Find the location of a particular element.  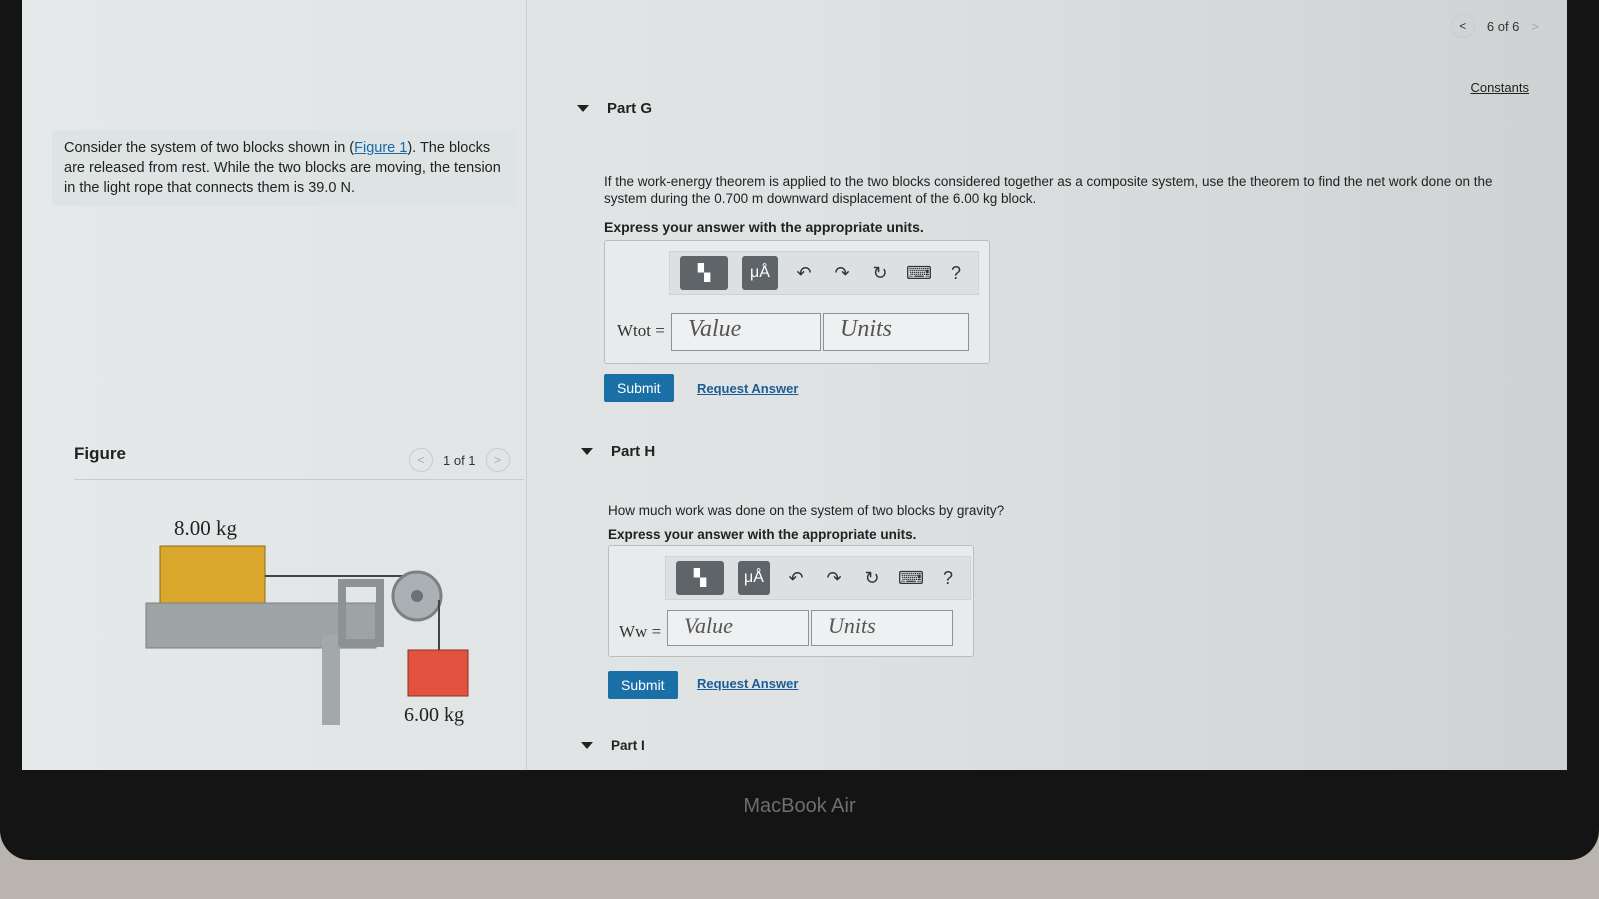

figure-prev-button: < is located at coordinates (421, 460).